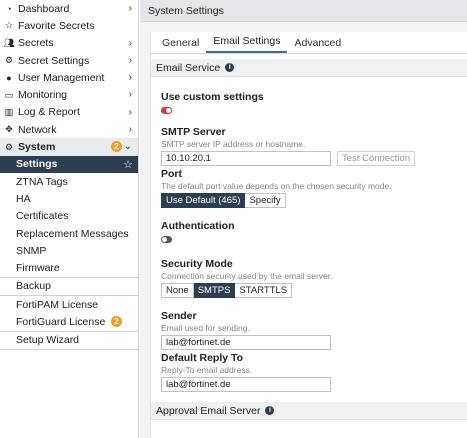  What do you see at coordinates (376, 158) in the screenshot?
I see `test-connection-button: Test Connection` at bounding box center [376, 158].